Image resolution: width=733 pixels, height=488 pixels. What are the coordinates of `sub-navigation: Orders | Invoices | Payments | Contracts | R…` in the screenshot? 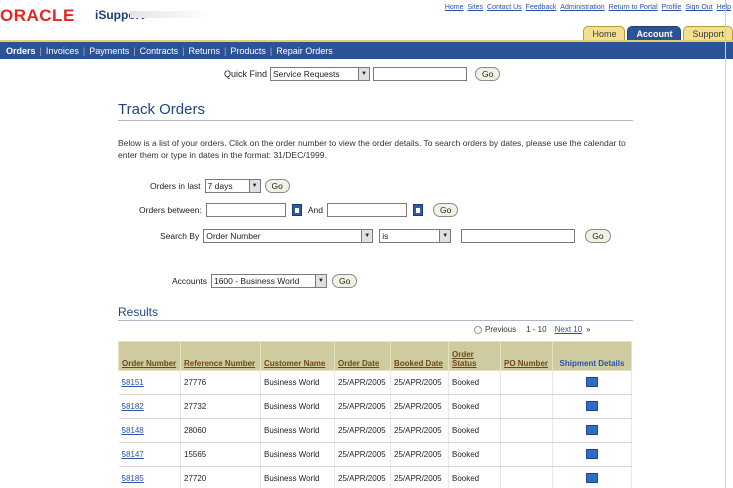 It's located at (366, 50).